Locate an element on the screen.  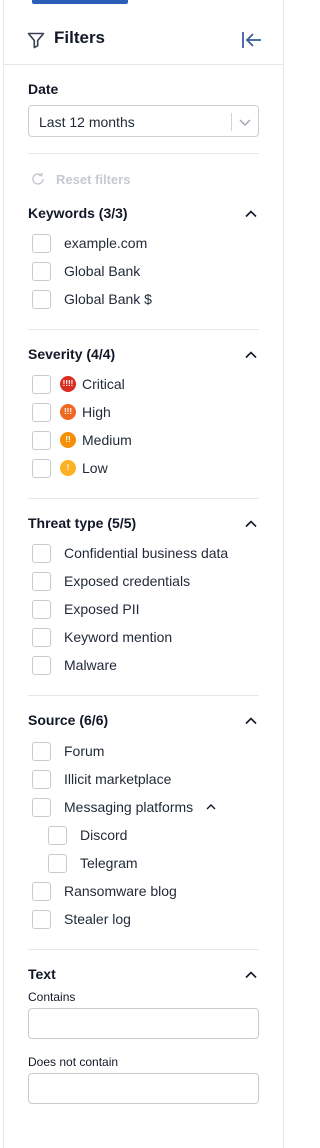
keyword-option: Global Bank $ is located at coordinates (92, 299).